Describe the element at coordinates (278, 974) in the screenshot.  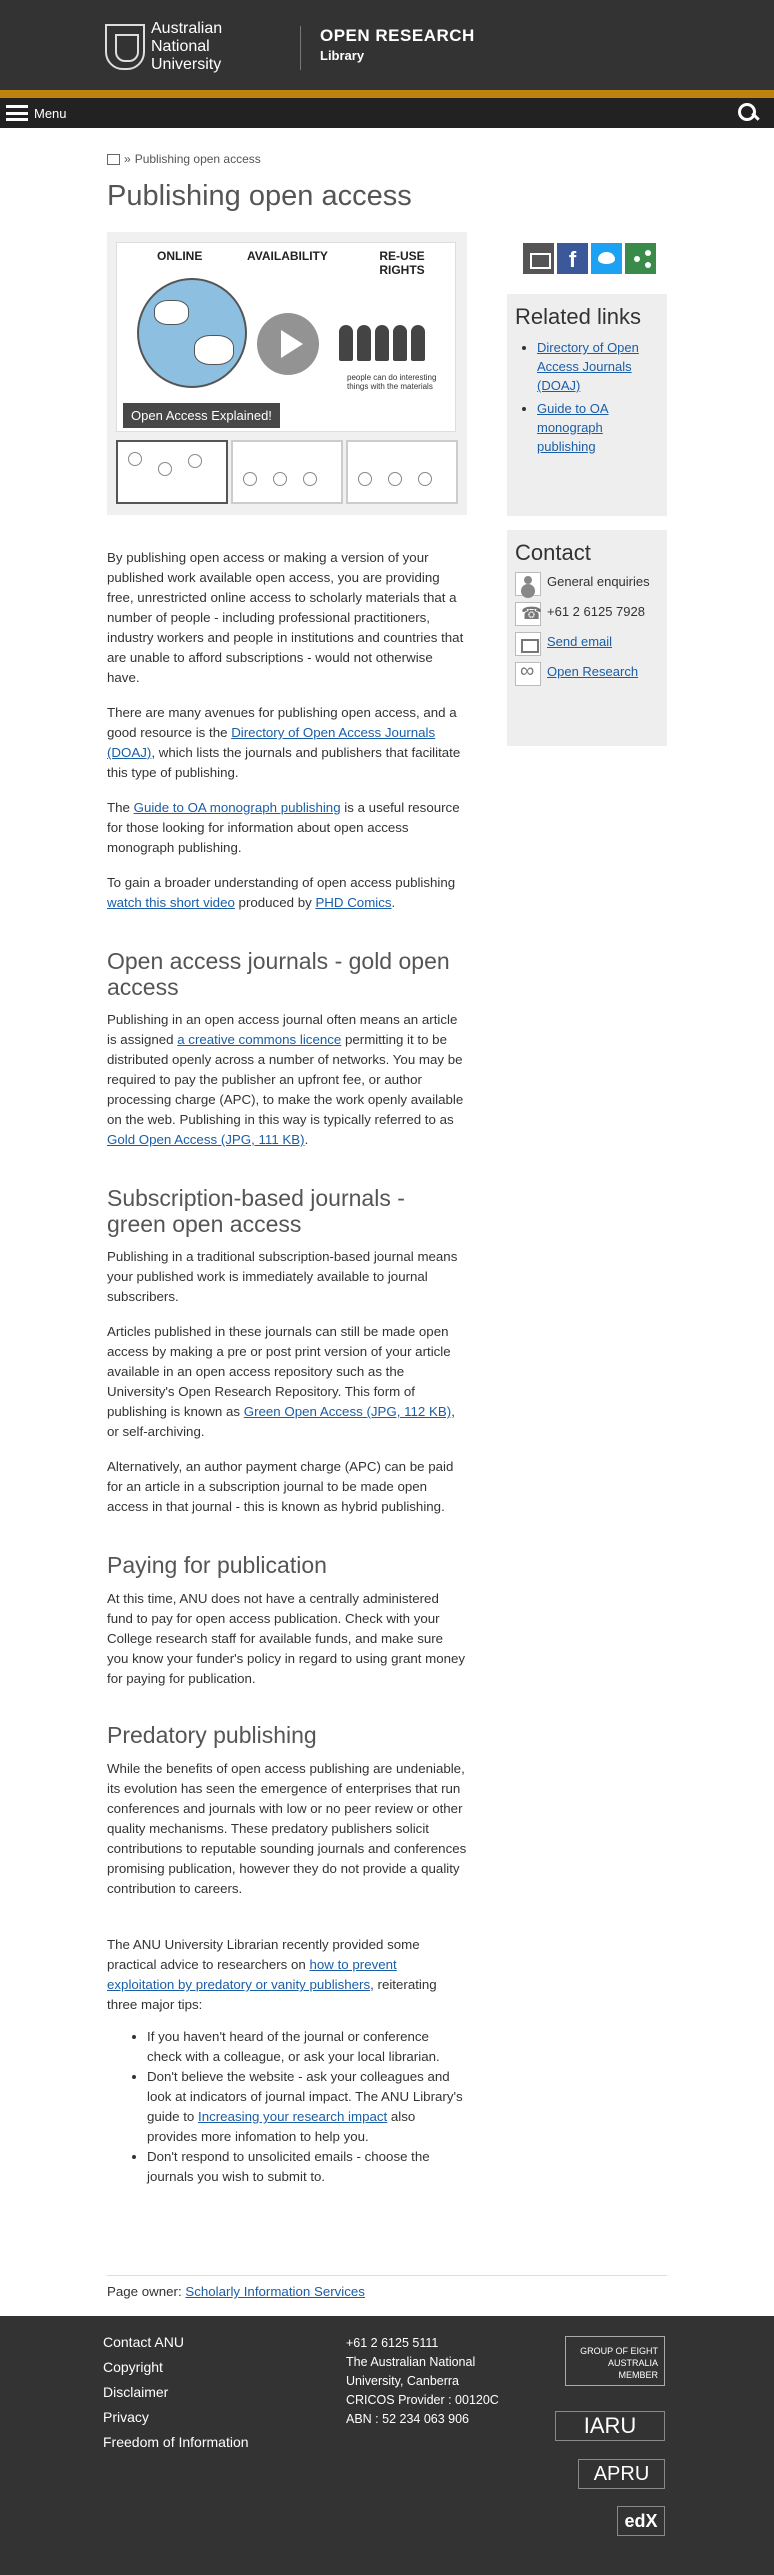
I see `gold-heading: Open access journals - gold open access` at that location.